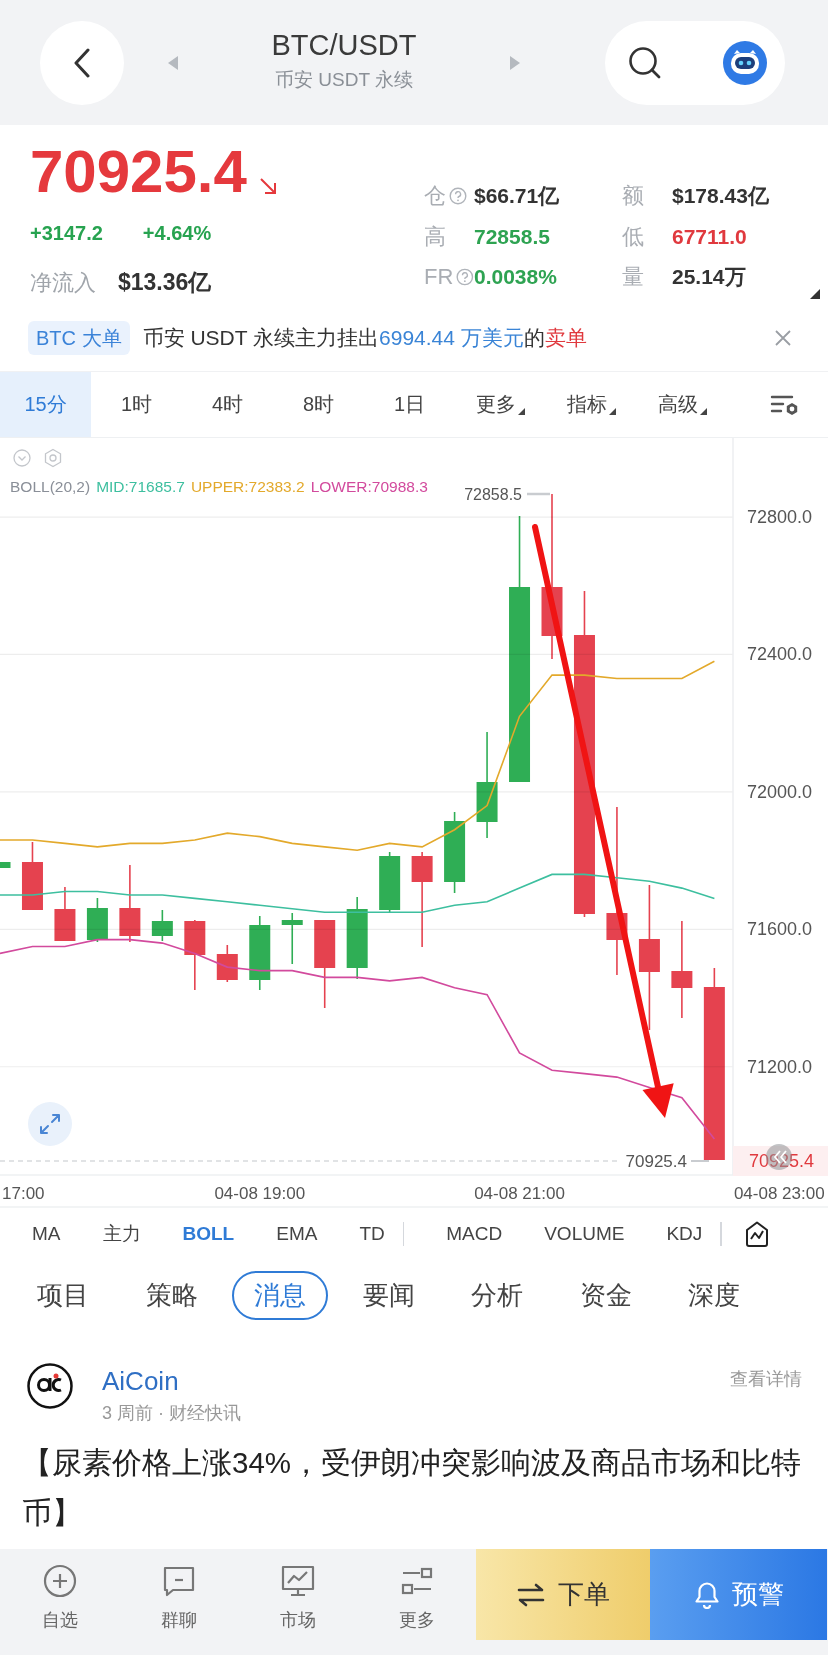 The image size is (828, 1655). I want to click on expand-arrows-icon, so click(50, 1124).